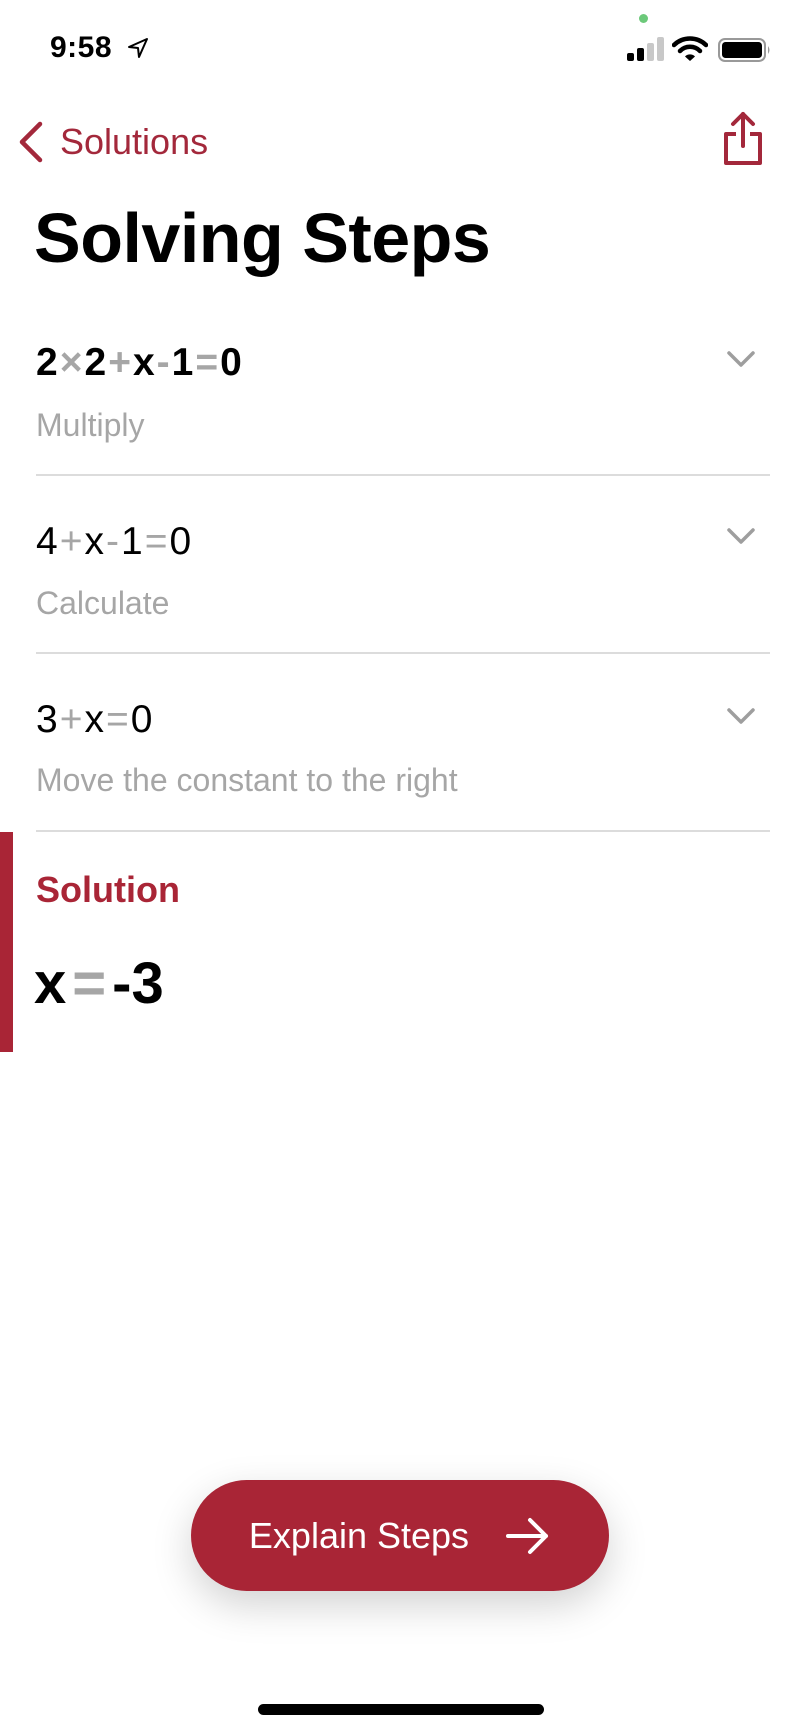  Describe the element at coordinates (643, 18) in the screenshot. I see `camera-in-use-indicator` at that location.